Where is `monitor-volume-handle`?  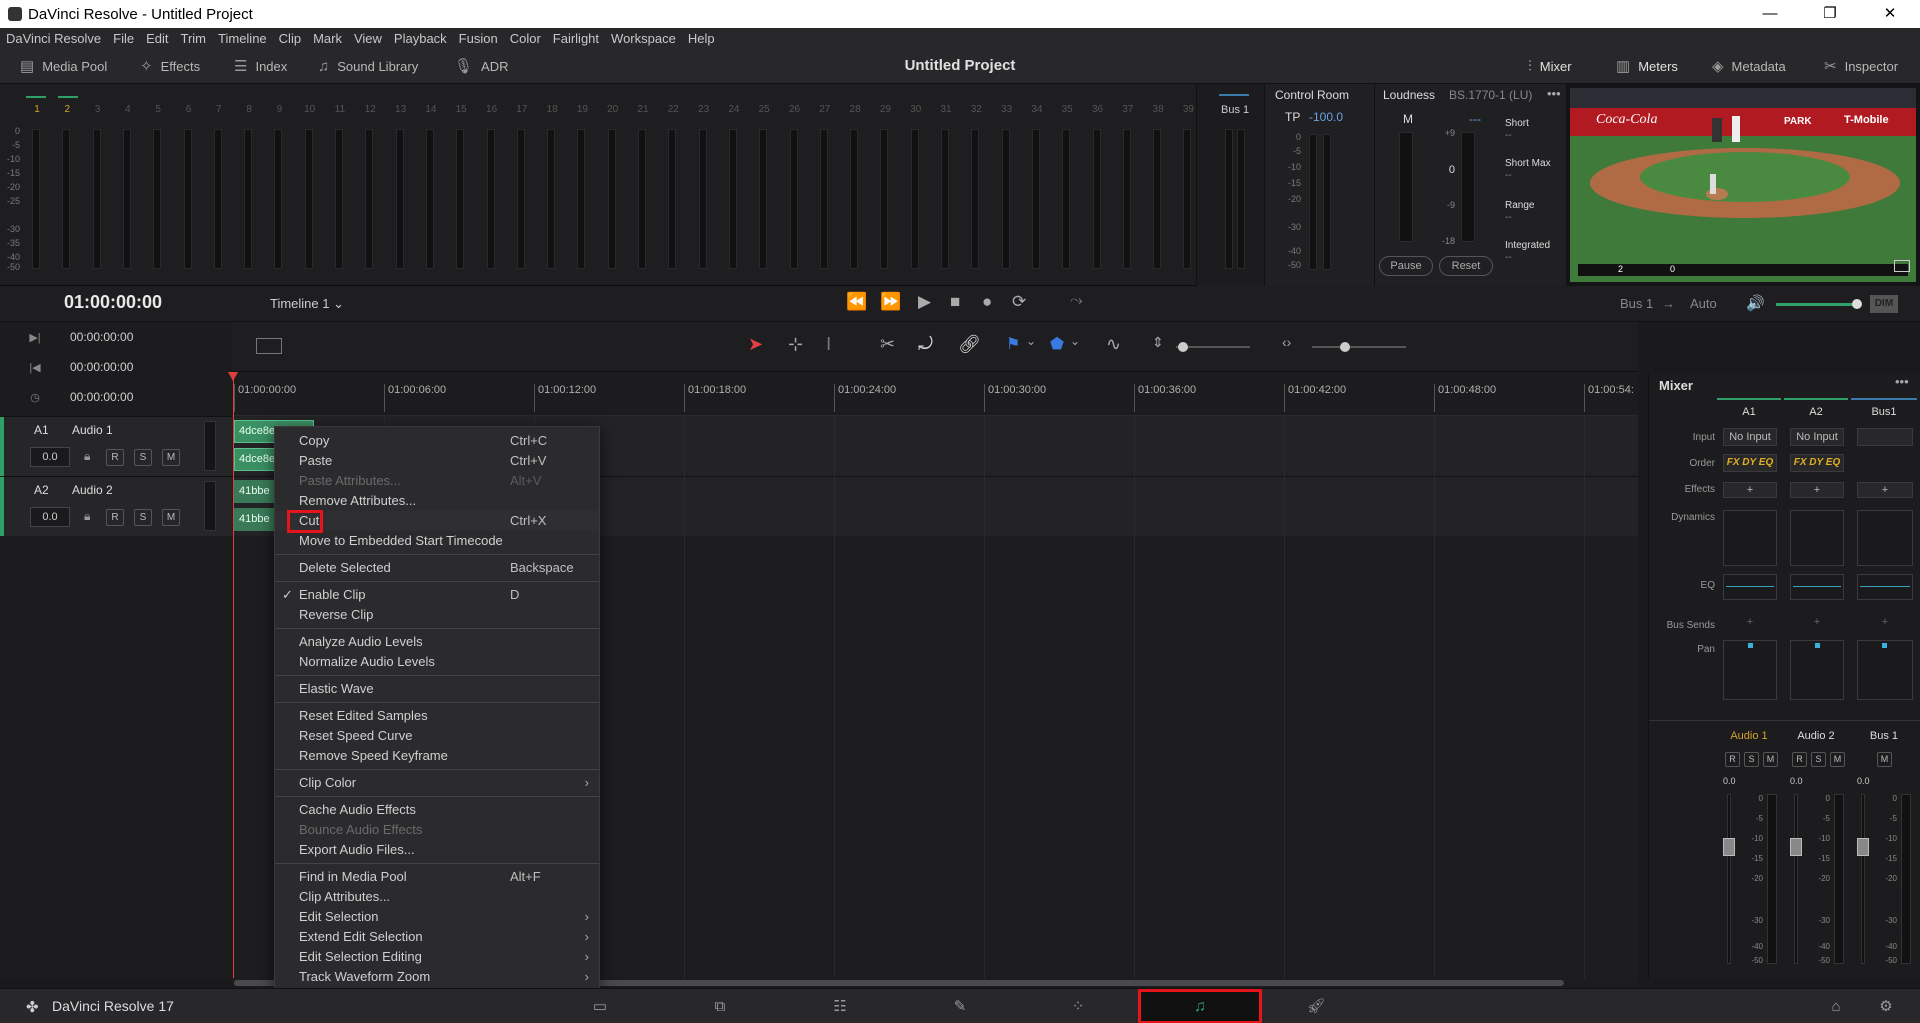
monitor-volume-handle is located at coordinates (1857, 304).